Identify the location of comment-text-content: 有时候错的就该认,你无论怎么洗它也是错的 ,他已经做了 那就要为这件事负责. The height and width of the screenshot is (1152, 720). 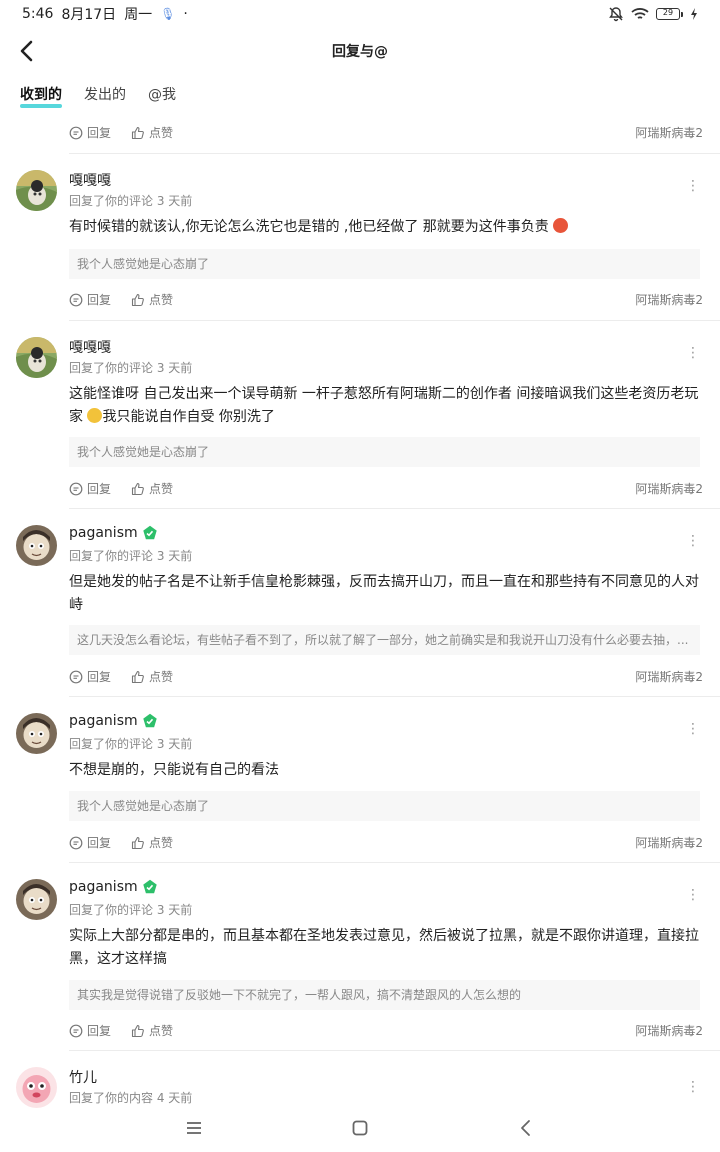
(309, 227).